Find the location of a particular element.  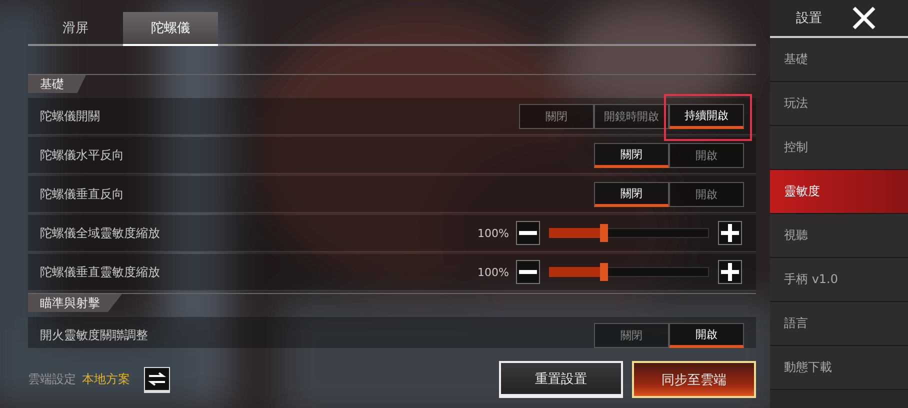

setting-label: 陀螺儀垂直反向 is located at coordinates (82, 194).